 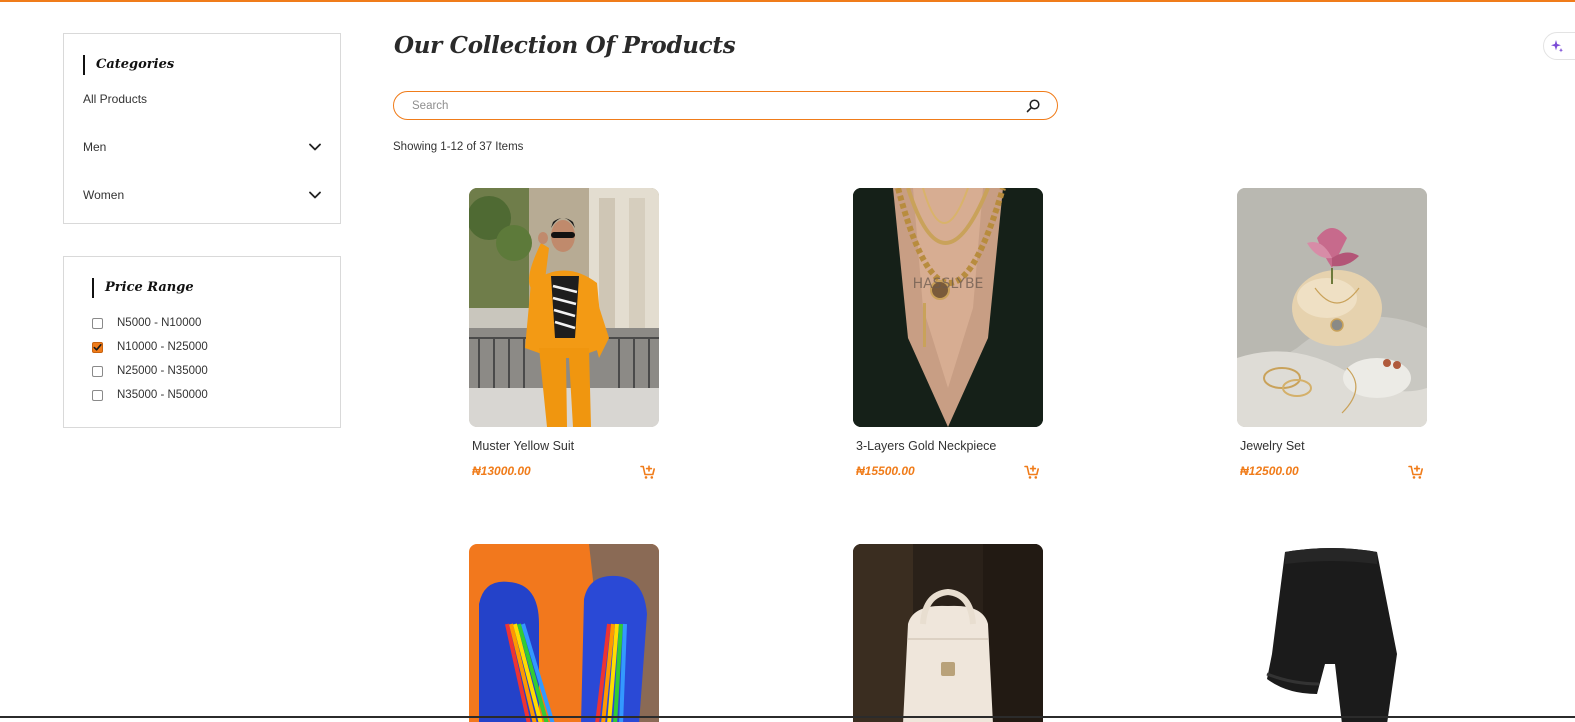 I want to click on search-input, so click(x=707, y=105).